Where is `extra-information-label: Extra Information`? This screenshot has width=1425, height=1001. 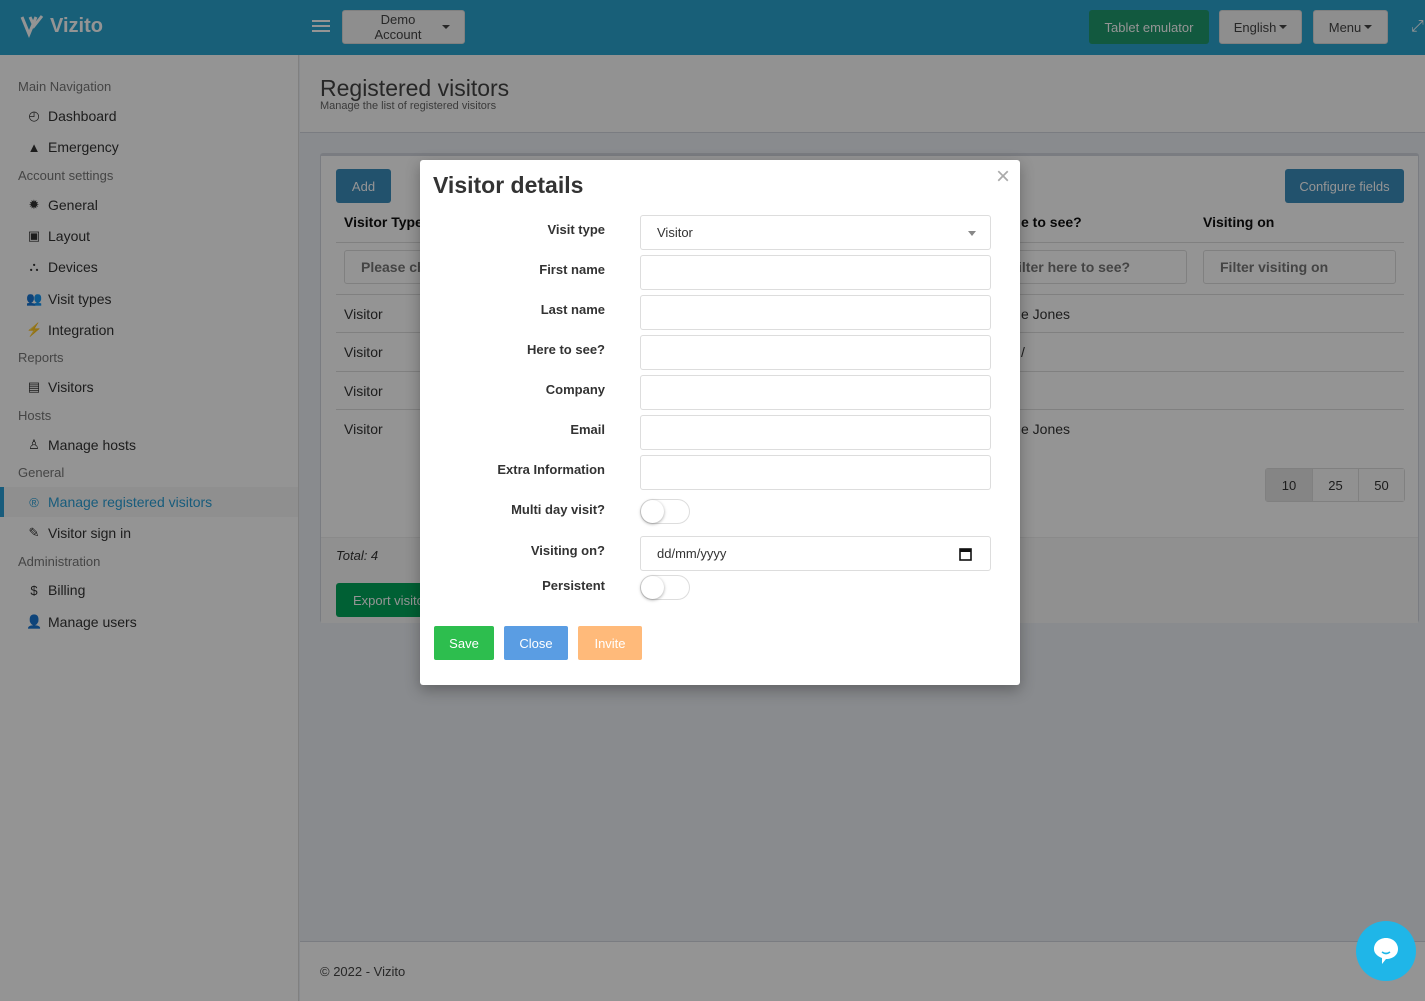 extra-information-label: Extra Information is located at coordinates (551, 469).